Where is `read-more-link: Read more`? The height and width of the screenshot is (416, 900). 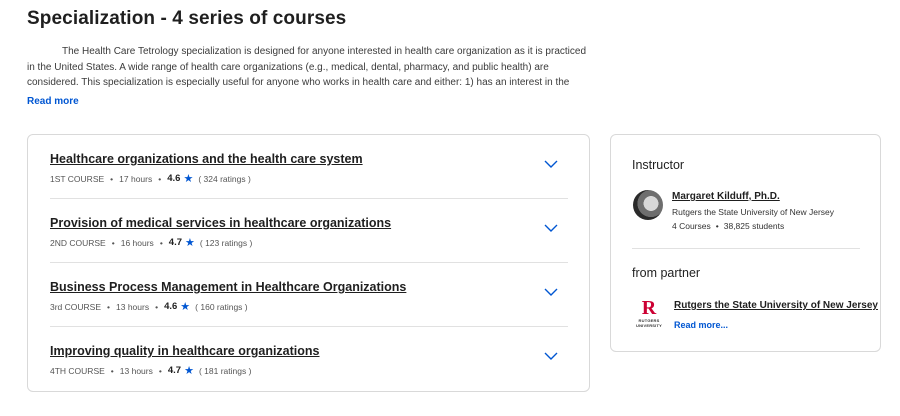
read-more-link: Read more is located at coordinates (53, 101).